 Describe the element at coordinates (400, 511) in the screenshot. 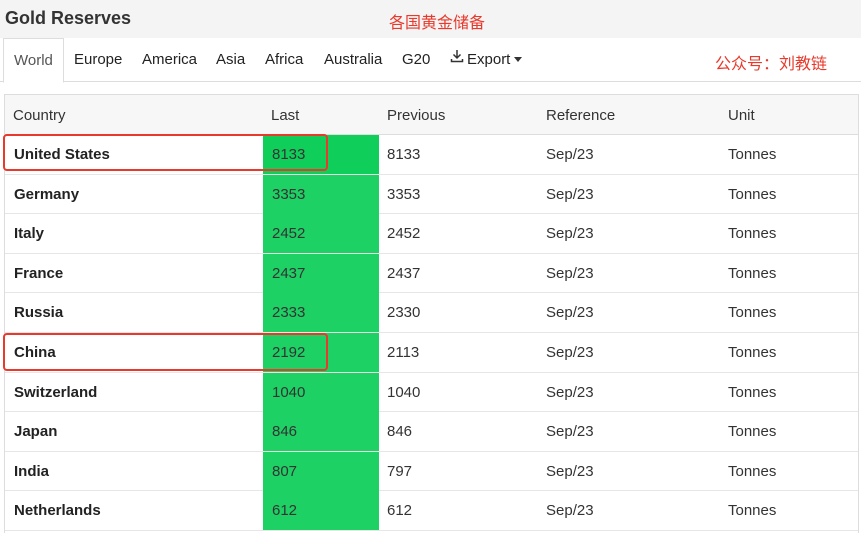

I see `previous-value-cell: 612` at that location.